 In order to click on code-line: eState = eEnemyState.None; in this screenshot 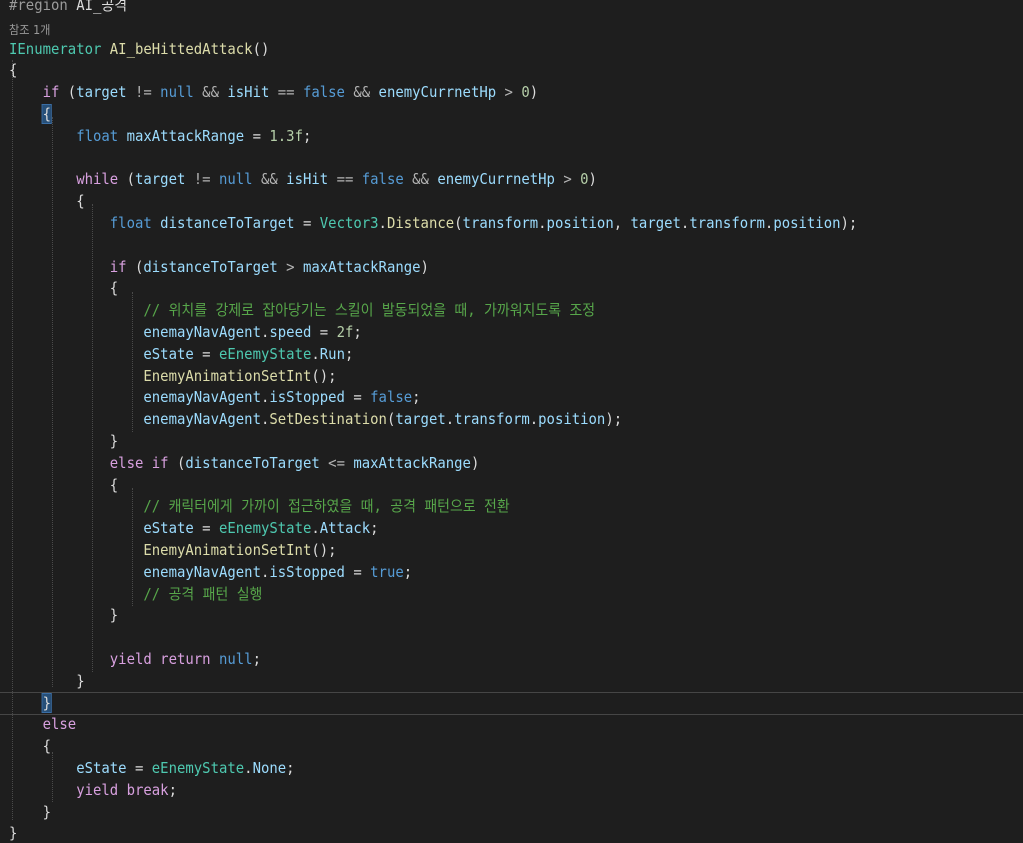, I will do `click(151, 768)`.